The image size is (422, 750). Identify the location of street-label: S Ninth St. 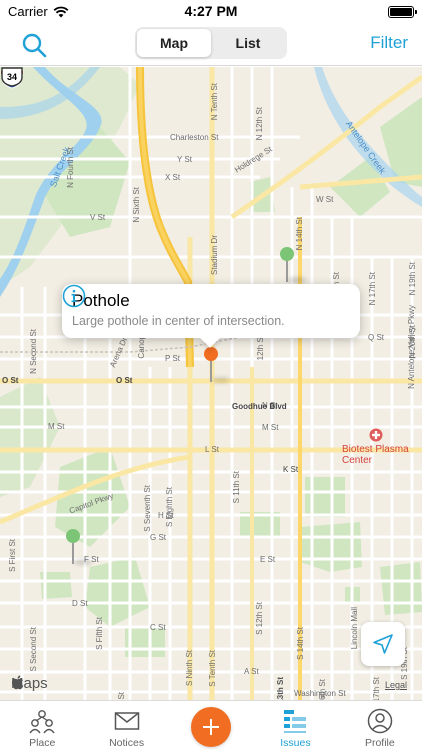
(189, 668).